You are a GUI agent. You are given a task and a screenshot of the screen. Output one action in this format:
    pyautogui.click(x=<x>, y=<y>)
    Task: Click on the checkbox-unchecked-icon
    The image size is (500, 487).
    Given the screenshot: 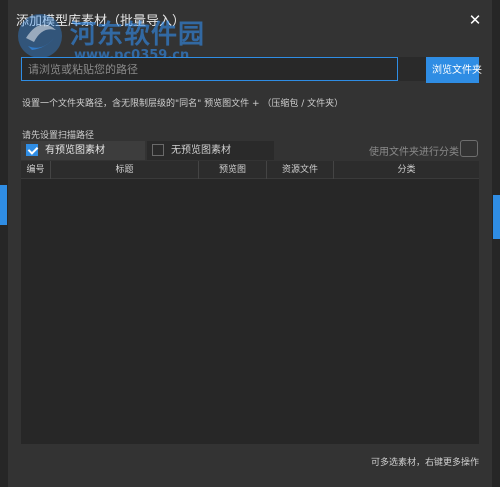 What is the action you would take?
    pyautogui.click(x=158, y=150)
    